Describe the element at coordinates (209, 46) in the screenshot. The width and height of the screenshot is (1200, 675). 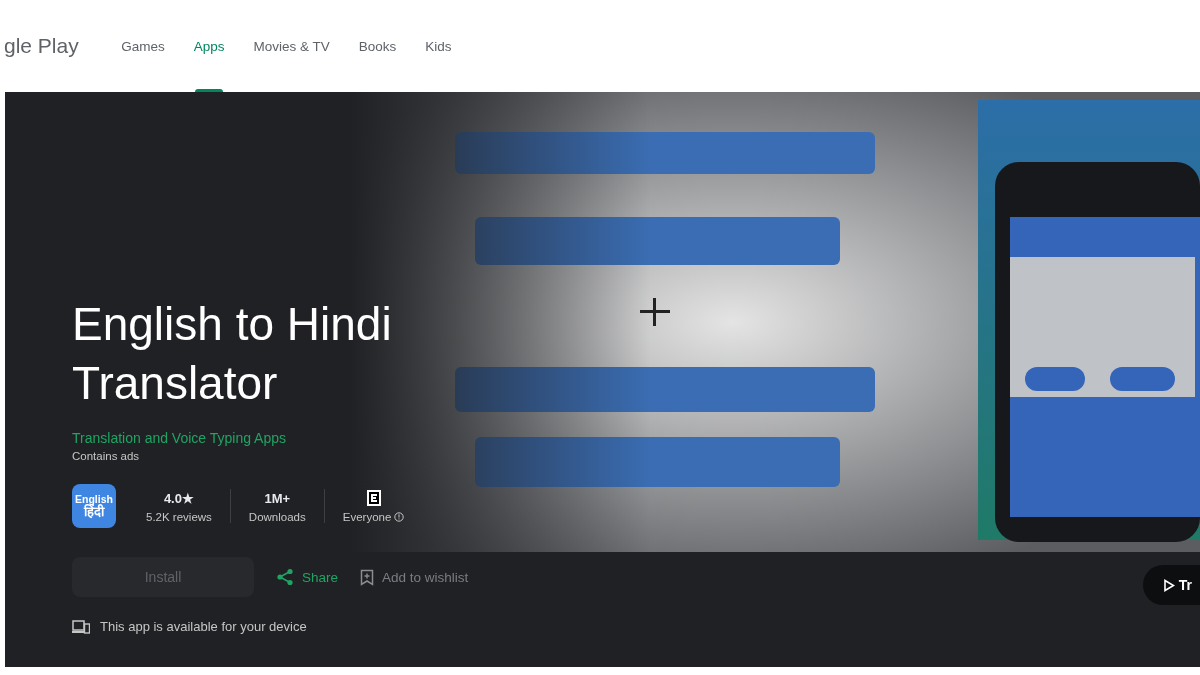
I see `nav-tab: Apps` at that location.